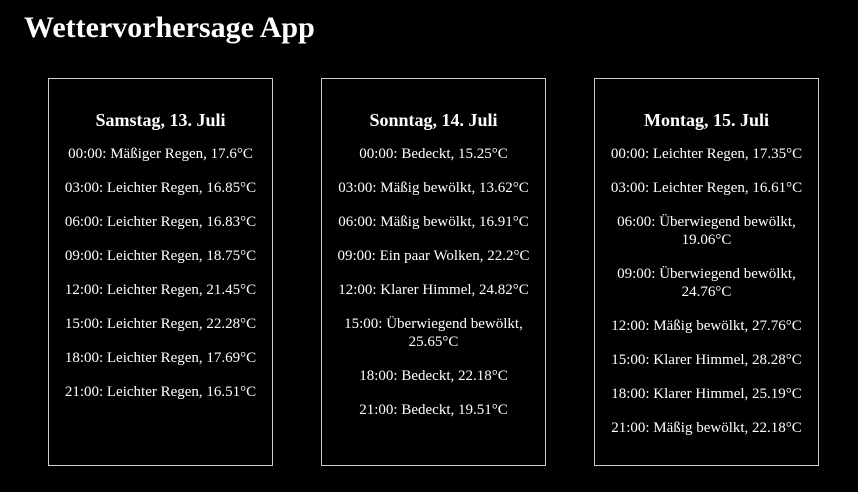  Describe the element at coordinates (706, 231) in the screenshot. I see `forecast-item: 06:00: Überwiegend bewölkt, 19.06°C` at that location.